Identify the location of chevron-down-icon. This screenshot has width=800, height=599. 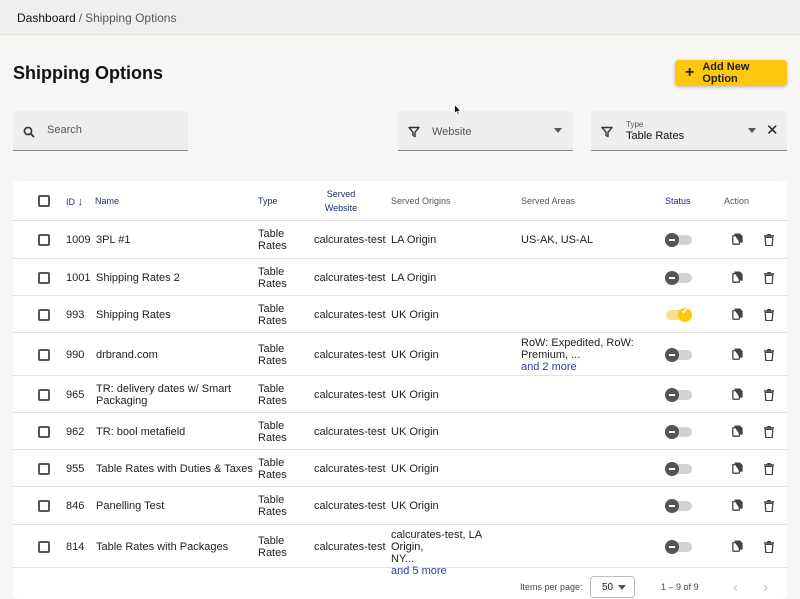
(558, 130).